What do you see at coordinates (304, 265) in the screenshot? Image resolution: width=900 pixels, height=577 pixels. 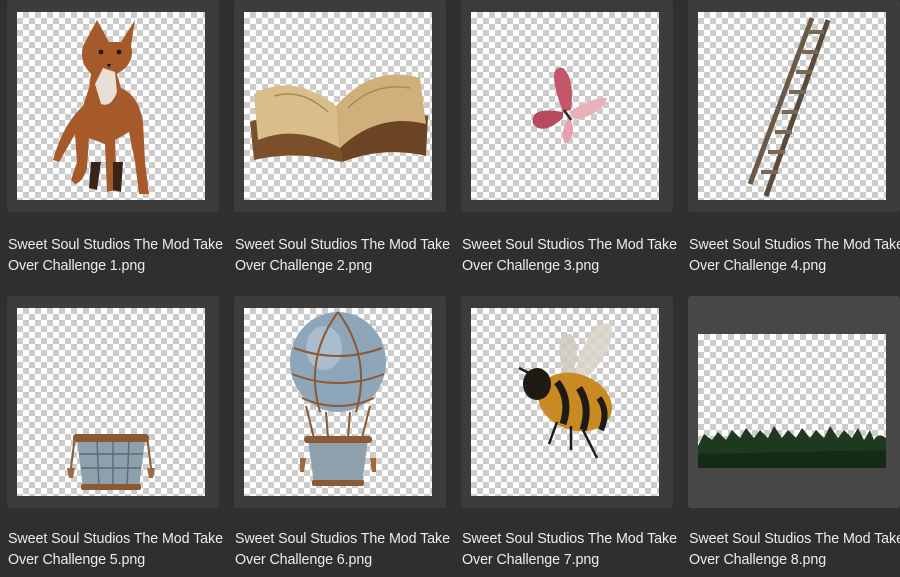 I see `file-name-line: Over Challenge 2.png` at bounding box center [304, 265].